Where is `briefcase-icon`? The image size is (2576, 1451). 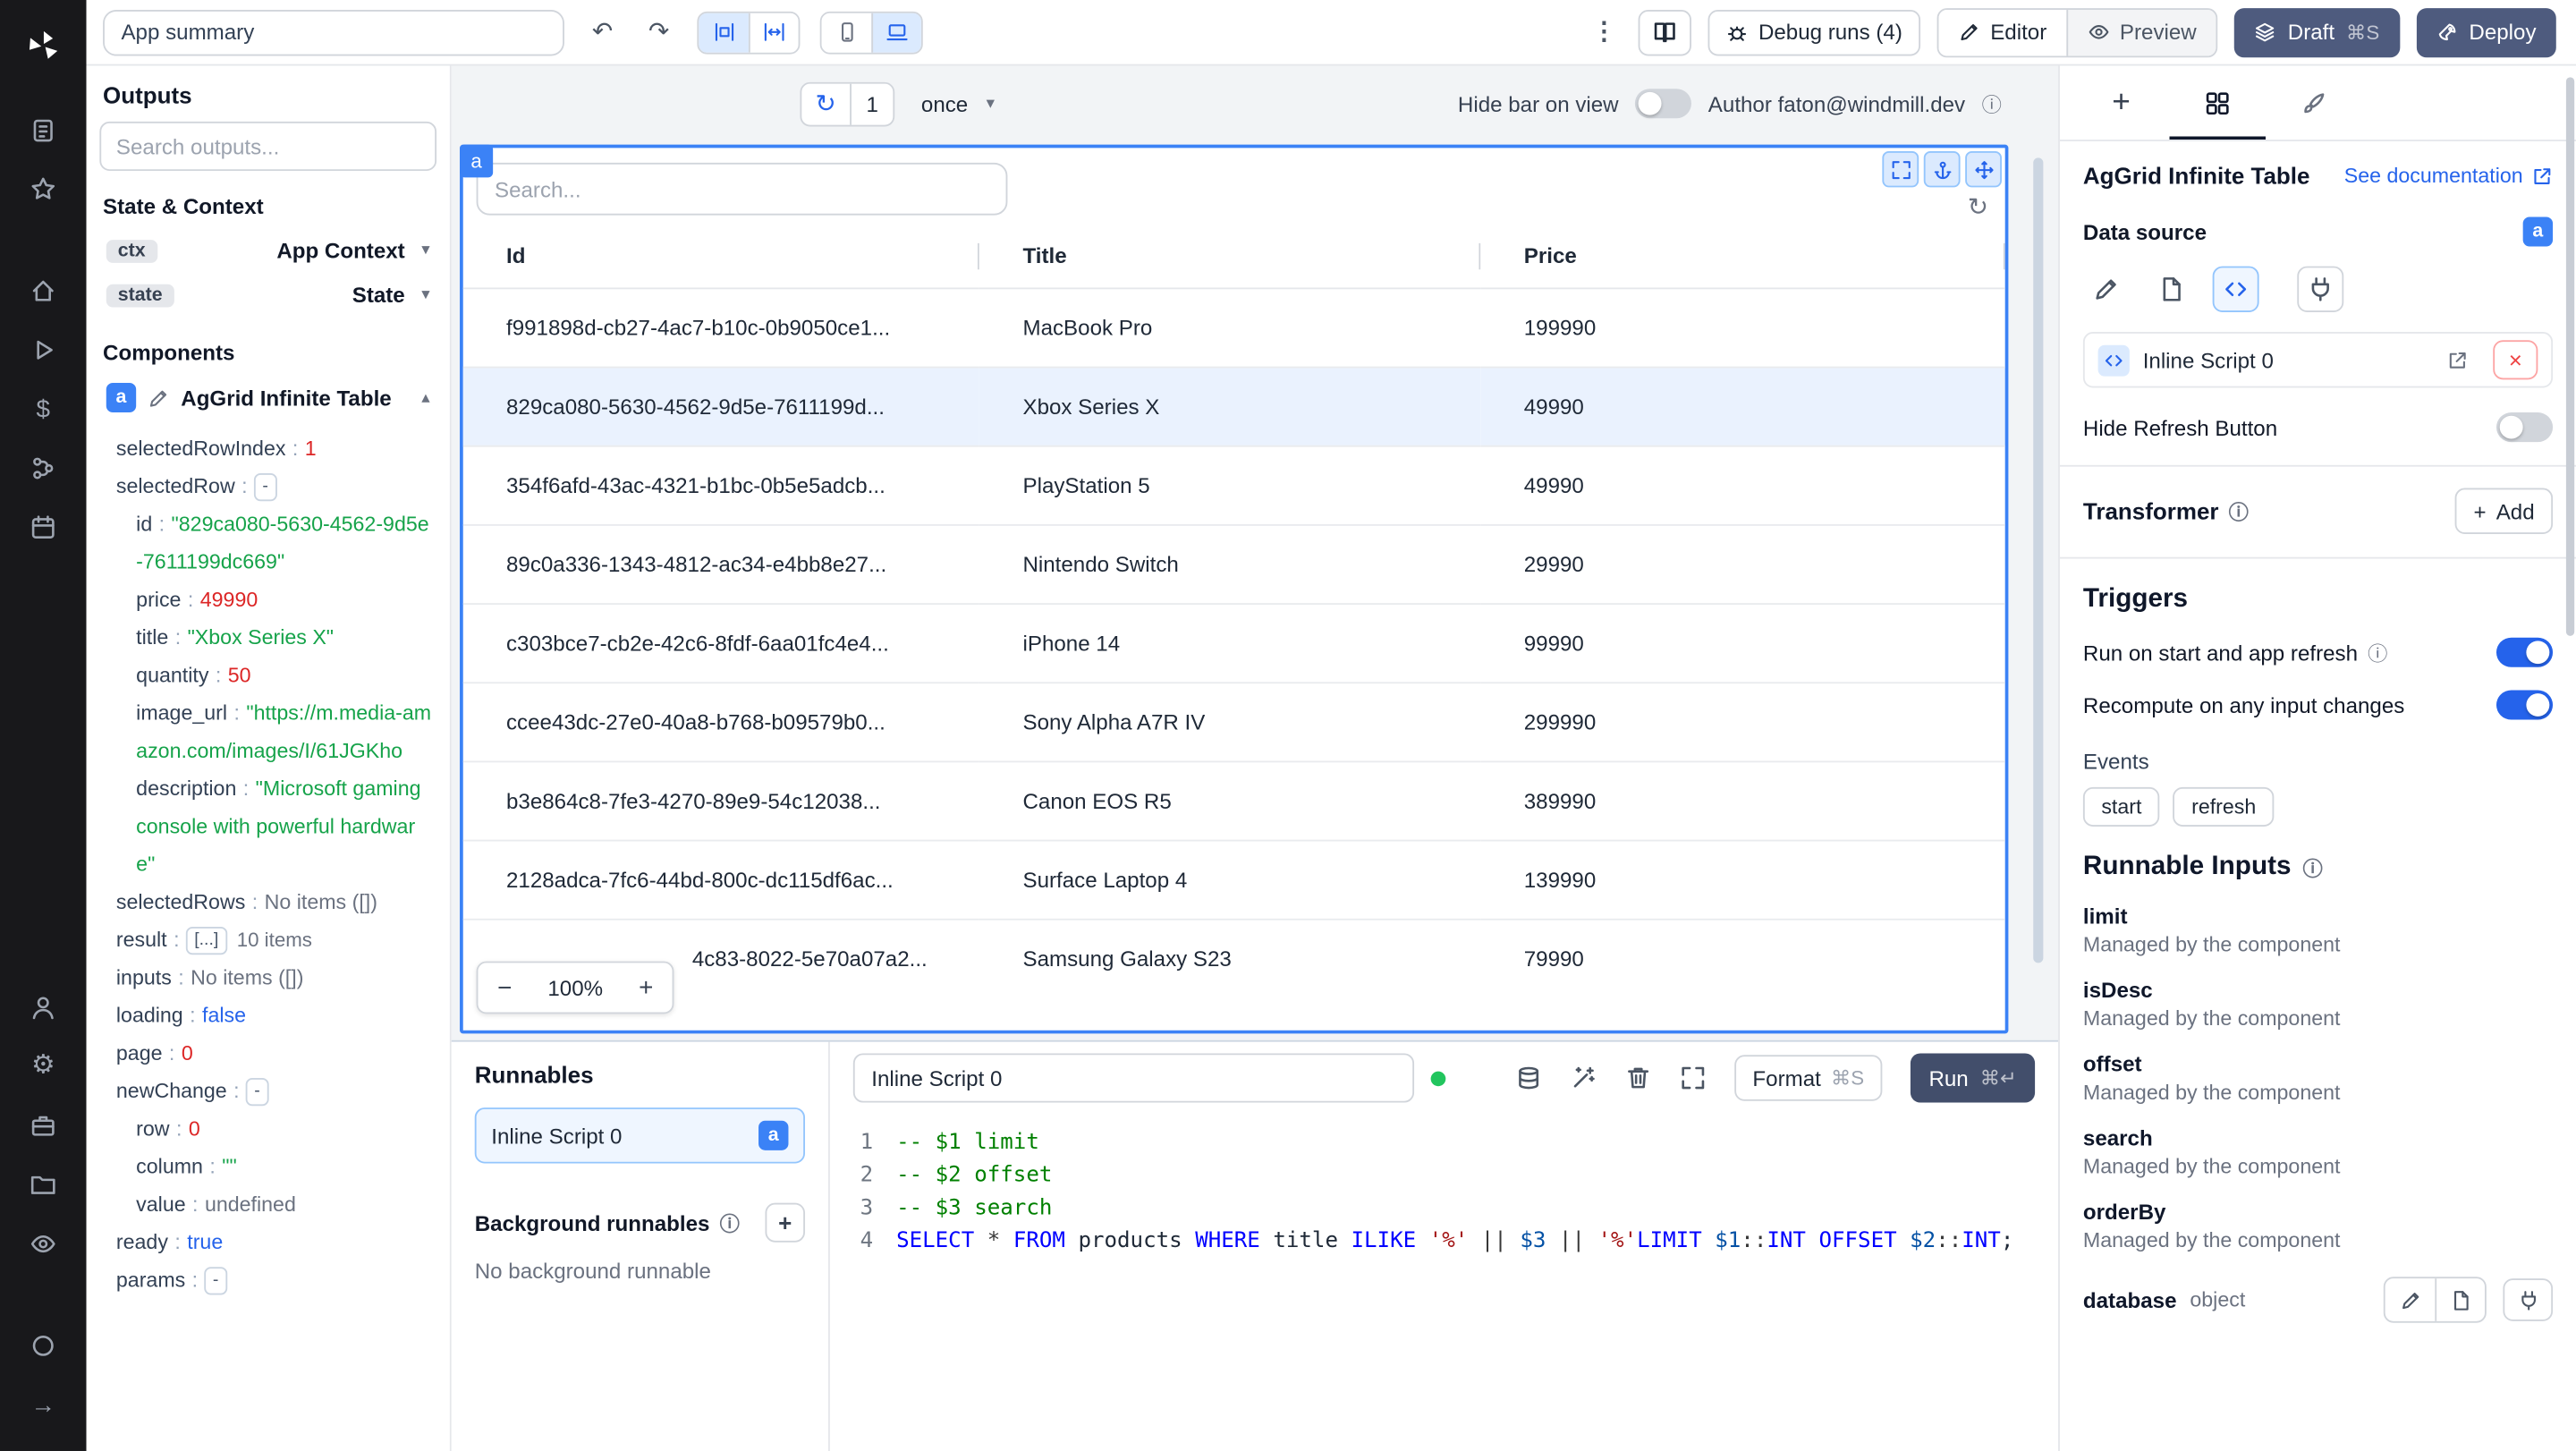
briefcase-icon is located at coordinates (43, 1125).